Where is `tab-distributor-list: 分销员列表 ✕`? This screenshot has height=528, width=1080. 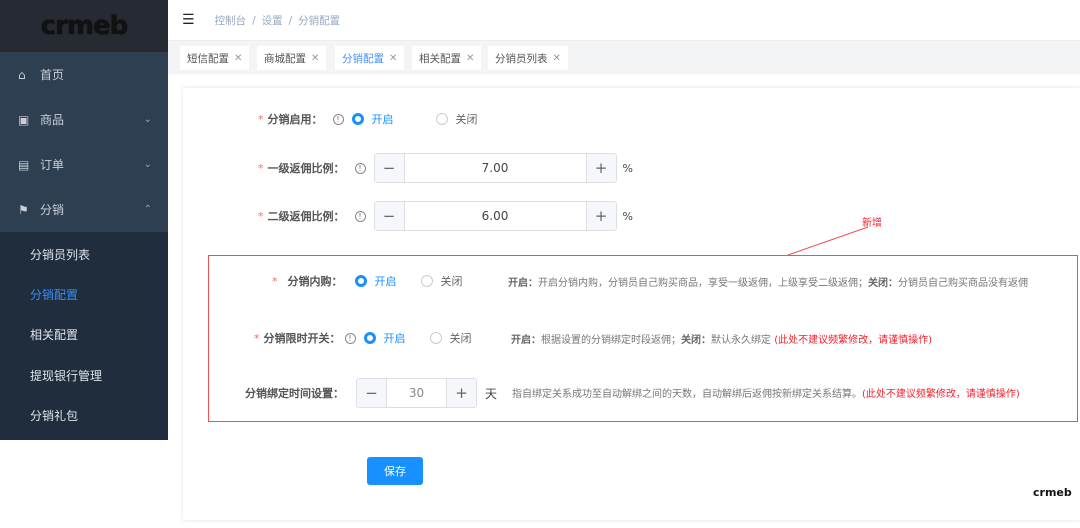
tab-distributor-list: 分销员列表 ✕ is located at coordinates (528, 58).